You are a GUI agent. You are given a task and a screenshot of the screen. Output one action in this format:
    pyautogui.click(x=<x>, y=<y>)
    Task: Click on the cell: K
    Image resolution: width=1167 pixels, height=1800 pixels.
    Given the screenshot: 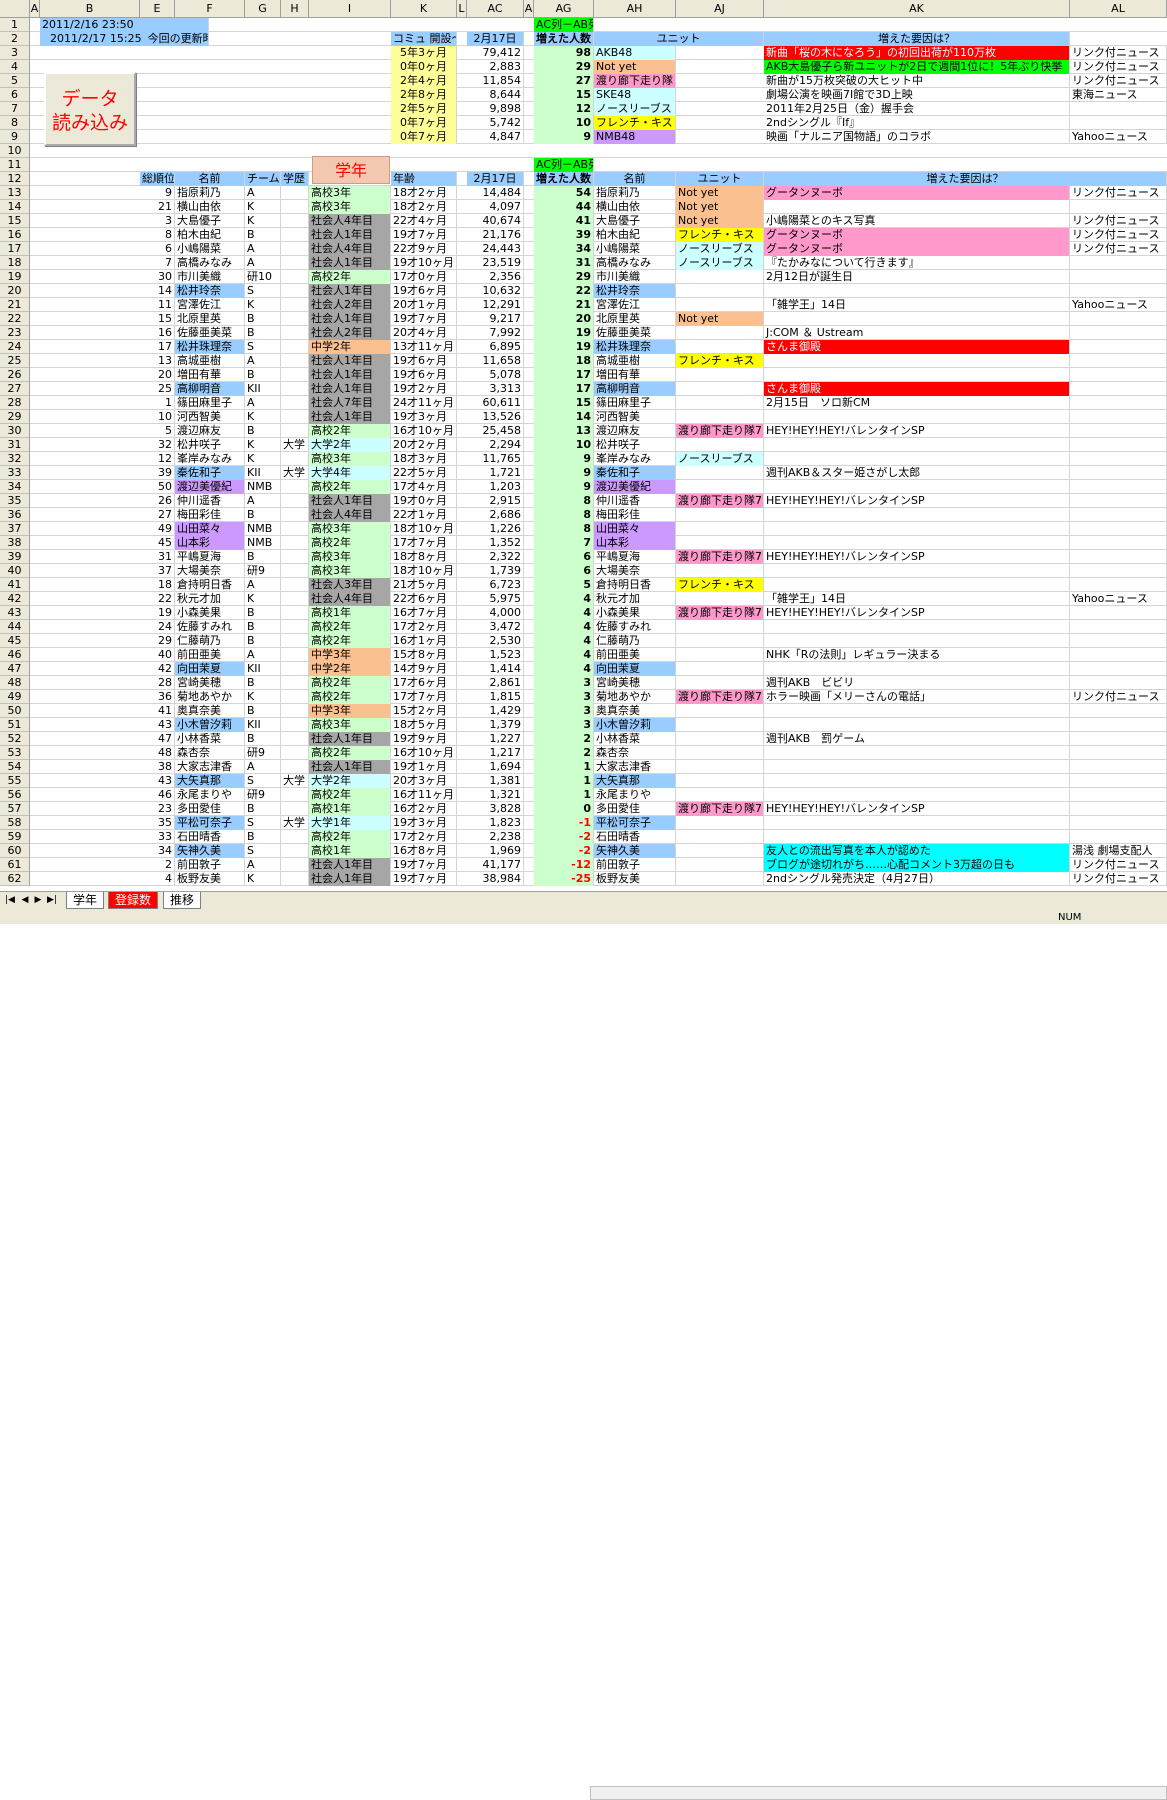 What is the action you would take?
    pyautogui.click(x=263, y=445)
    